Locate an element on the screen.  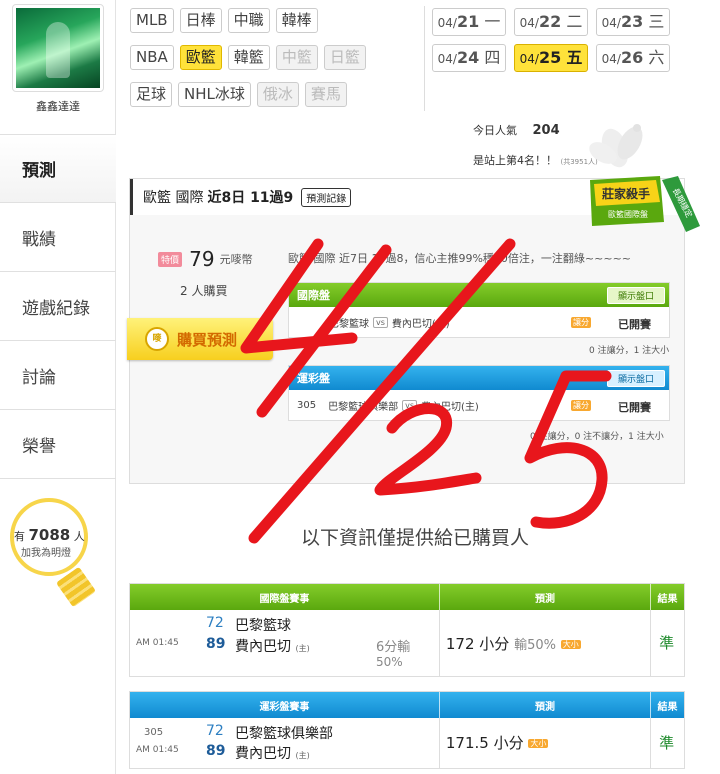
league-name: 歐籃 國際 is located at coordinates (173, 198).